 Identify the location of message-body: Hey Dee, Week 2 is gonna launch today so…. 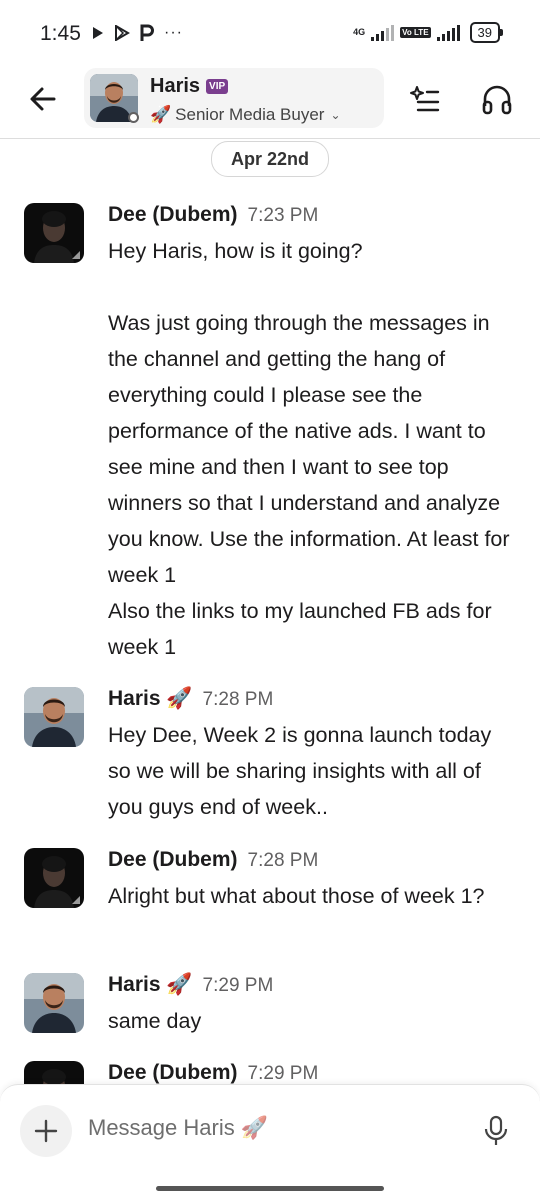
(313, 771).